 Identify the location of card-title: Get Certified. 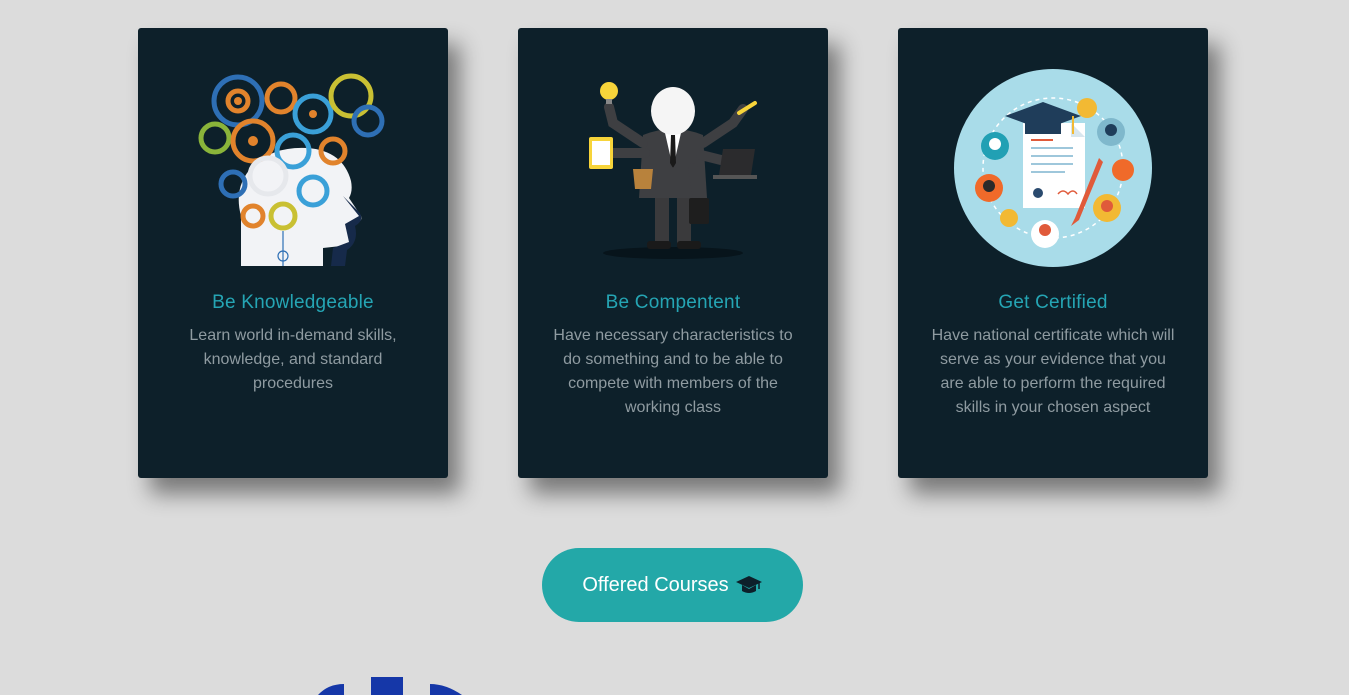
(1053, 302).